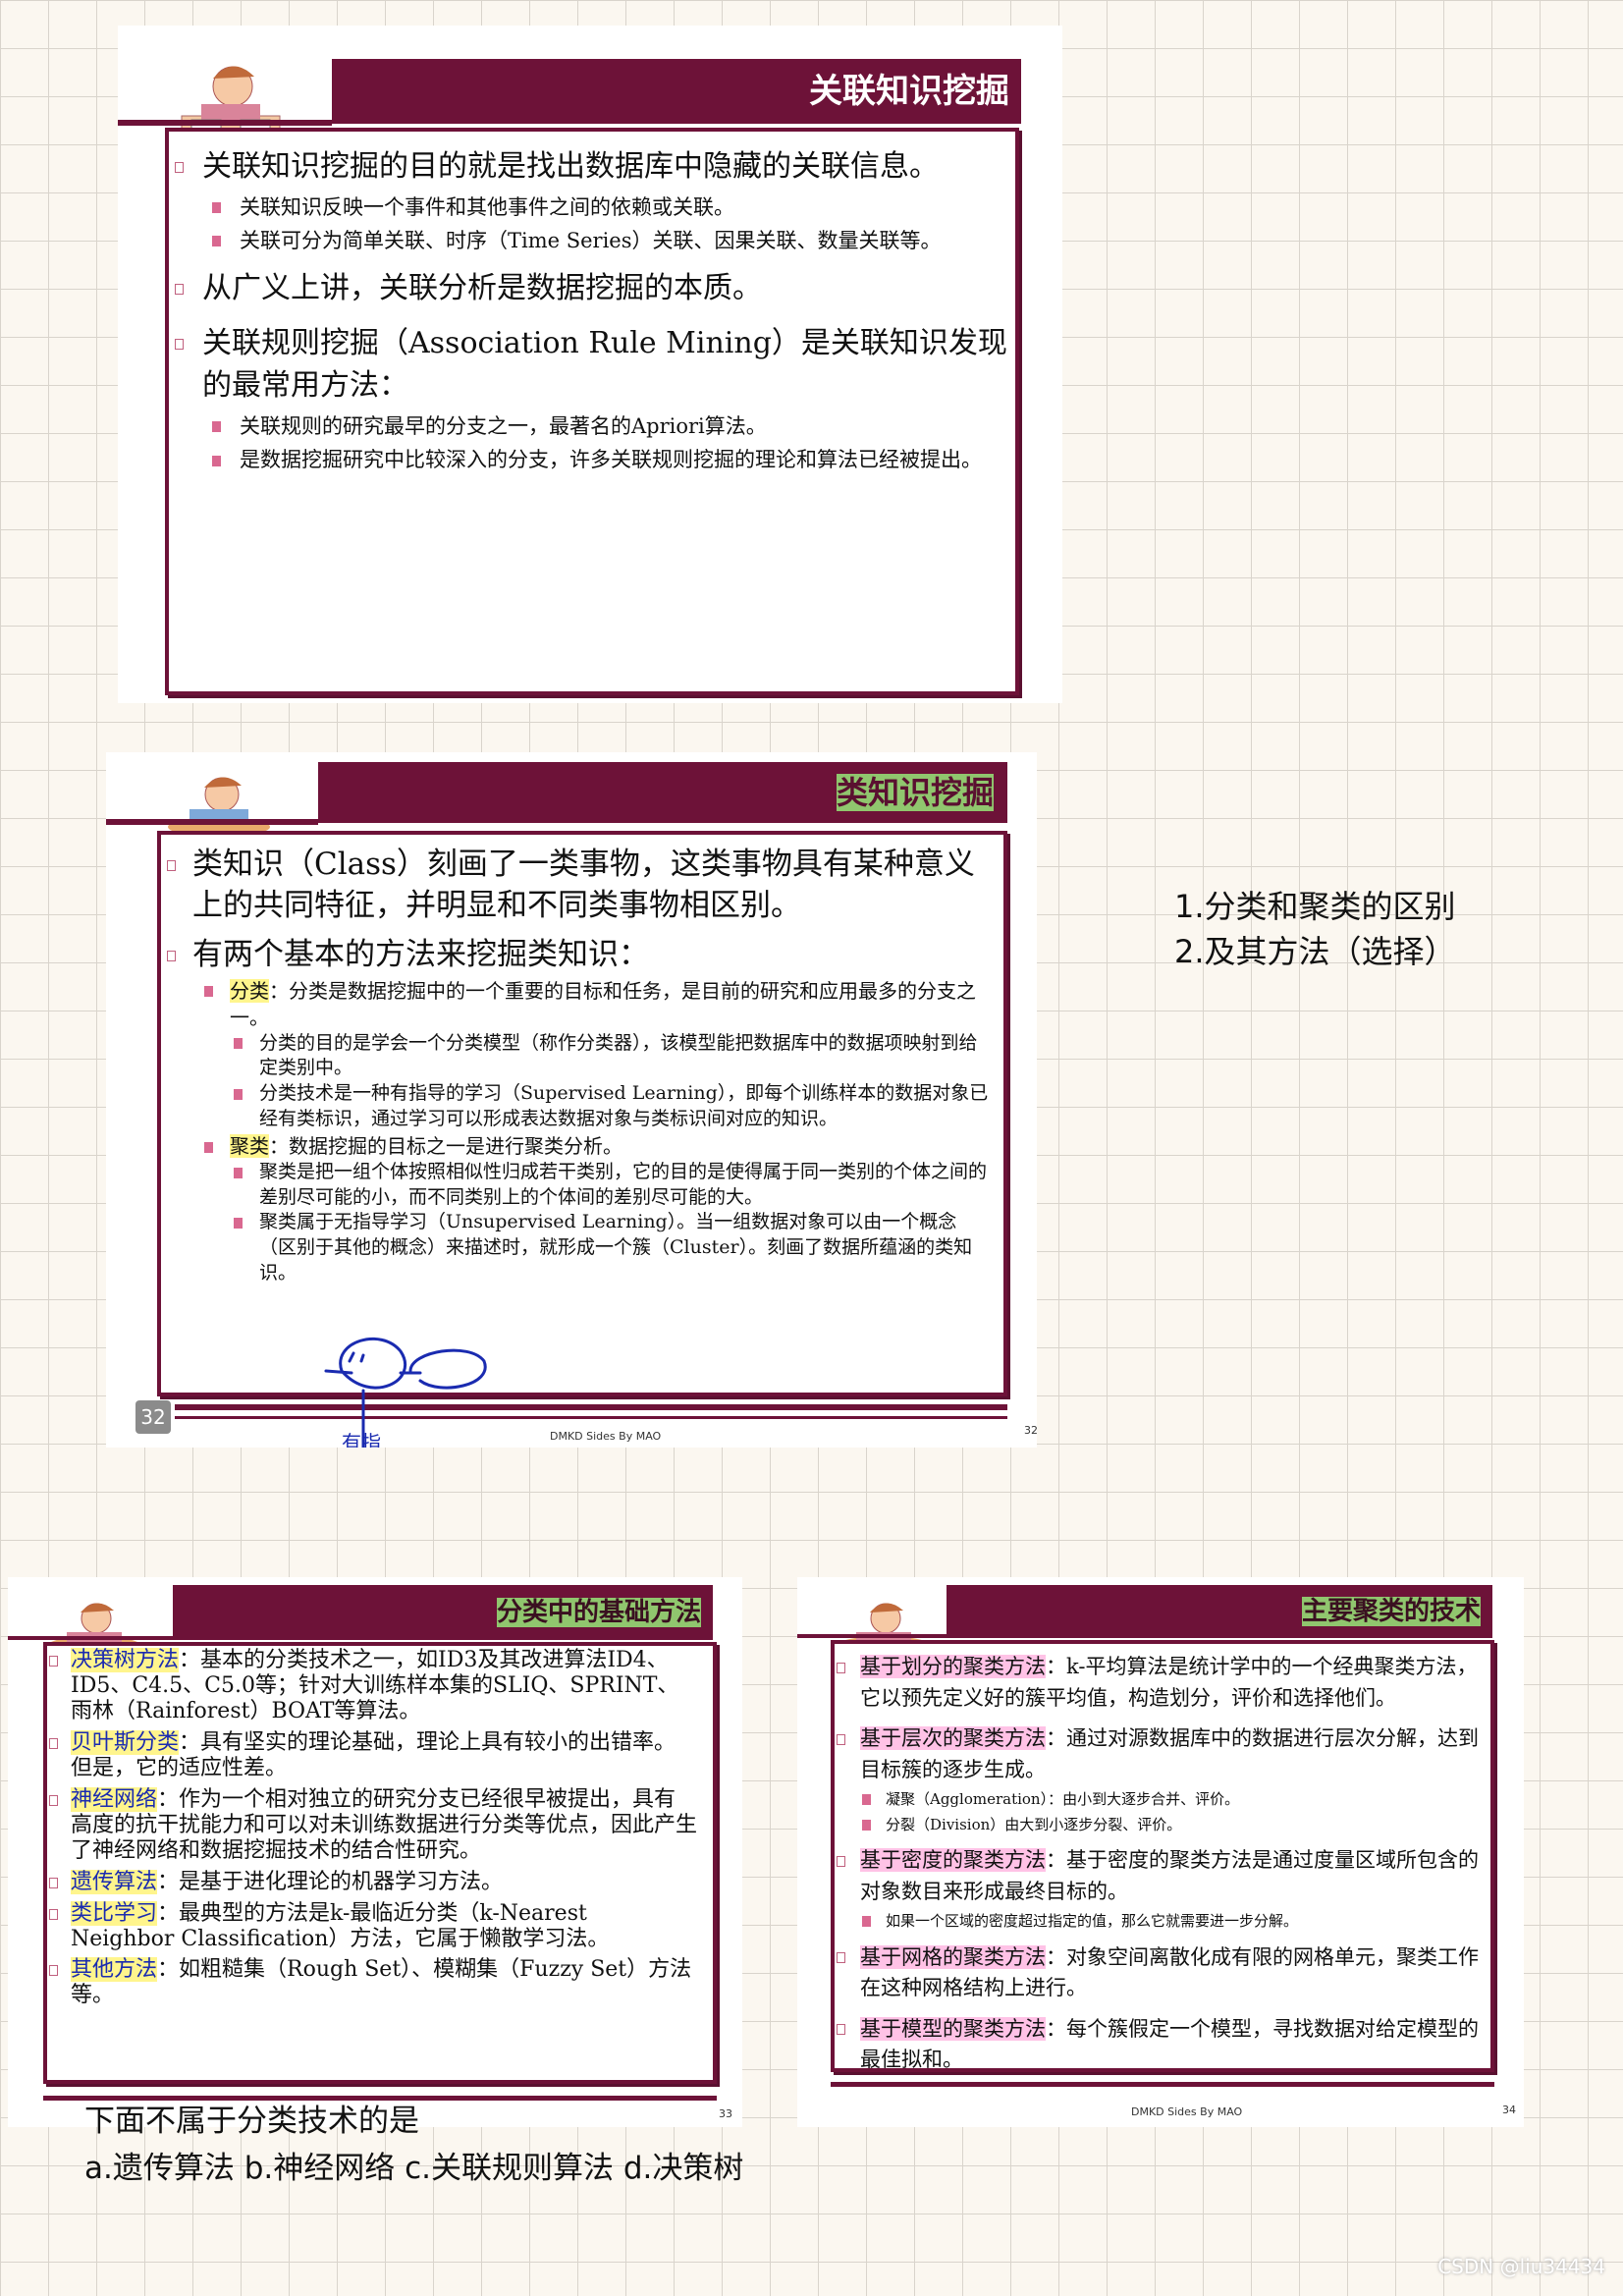 The width and height of the screenshot is (1623, 2296). What do you see at coordinates (373, 1755) in the screenshot?
I see `list-item: 贝叶斯分类：具有坚实的理论基础，理论上具有较小的出错率。但是，它的适应性差。` at bounding box center [373, 1755].